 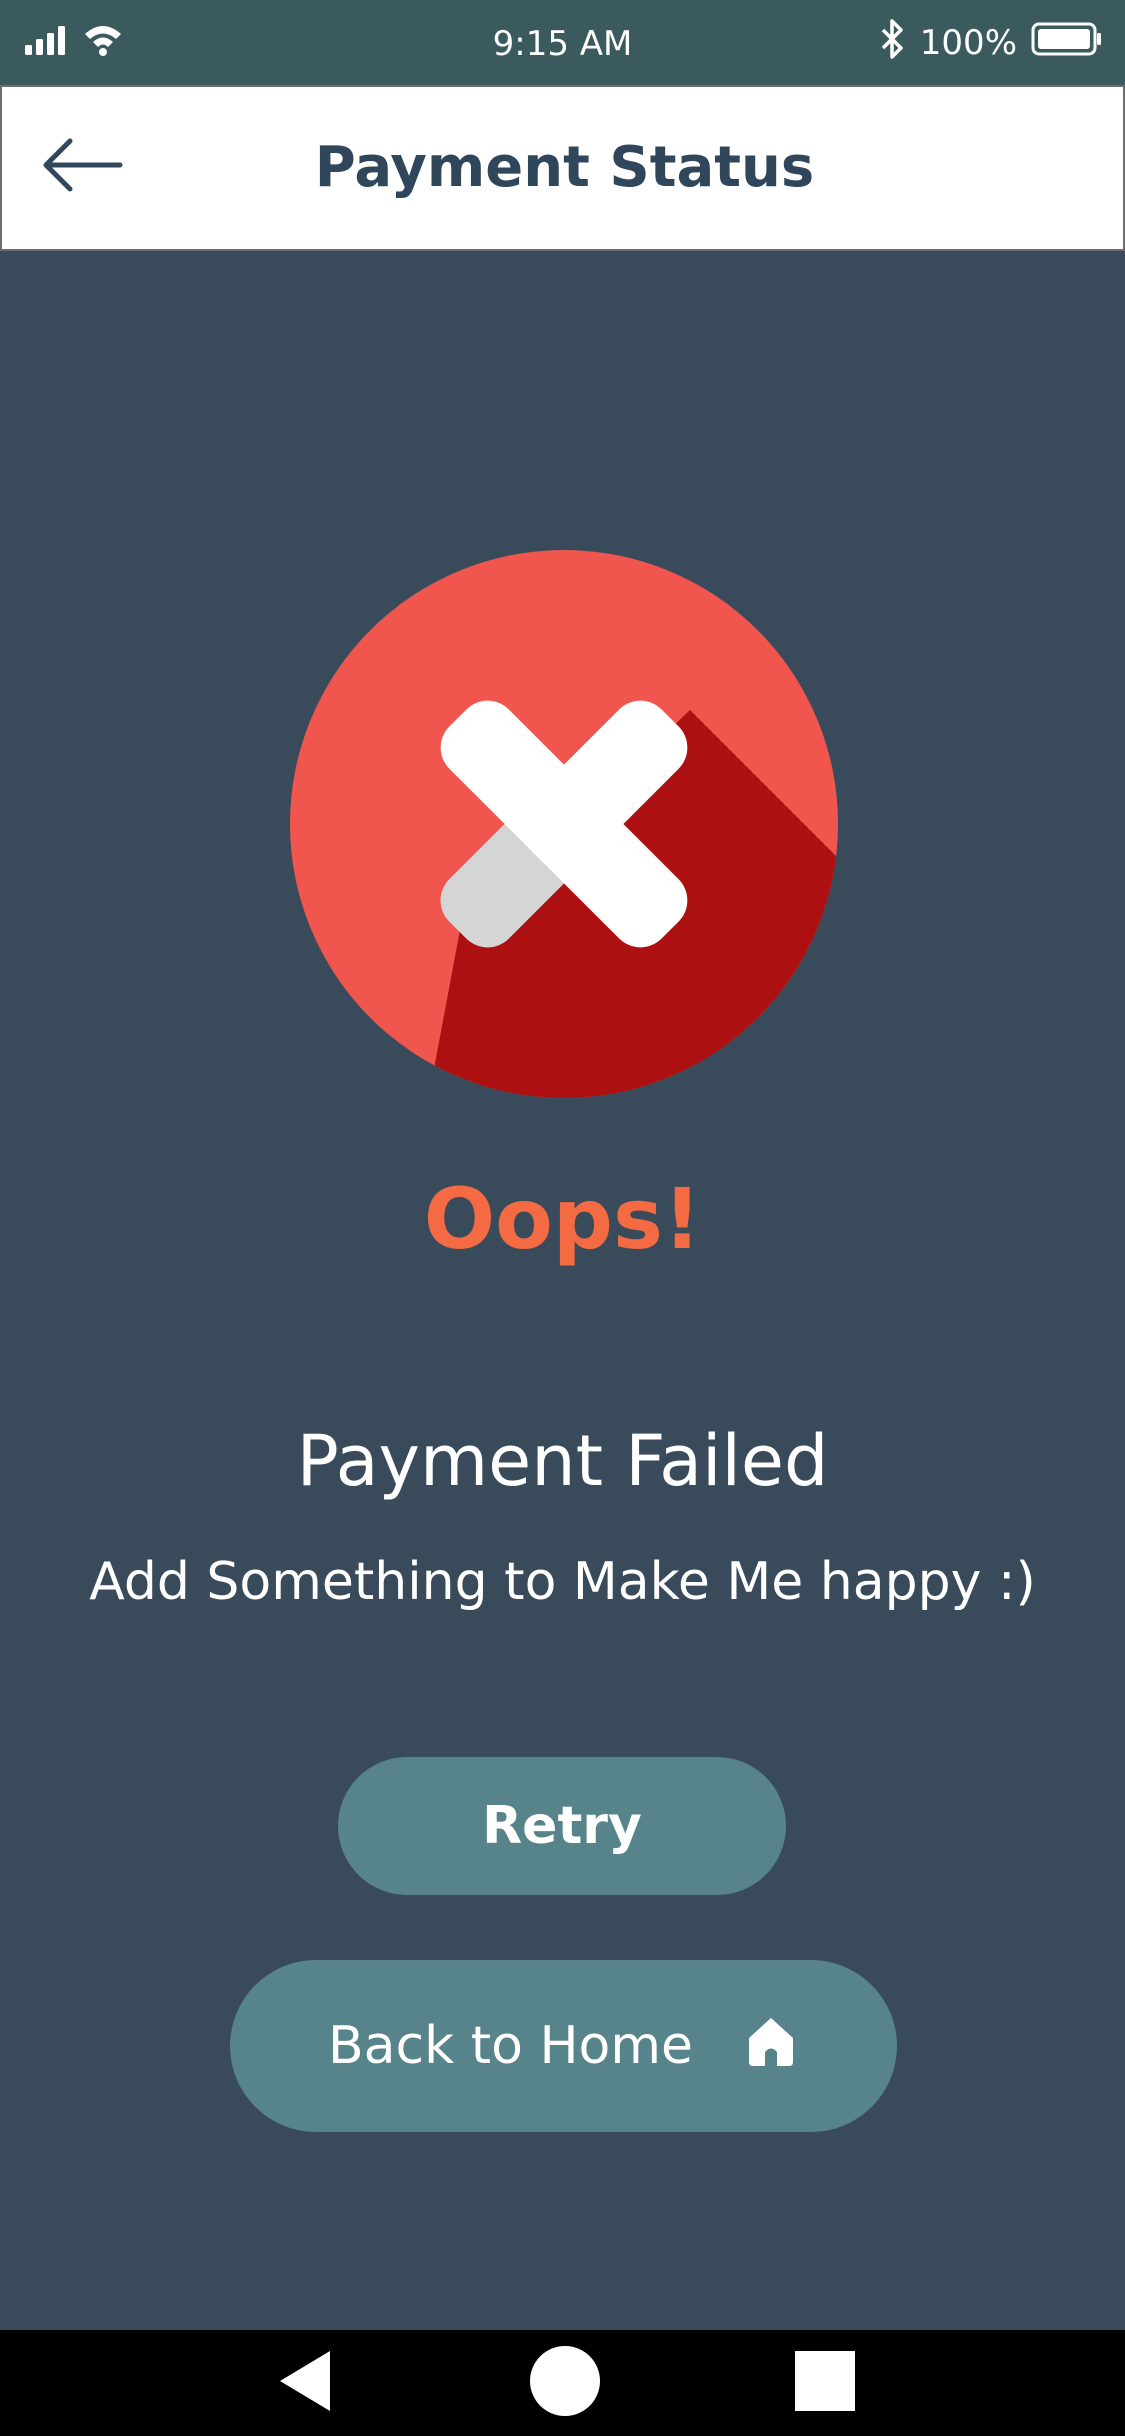 I want to click on arrow-left-icon, so click(x=82, y=167).